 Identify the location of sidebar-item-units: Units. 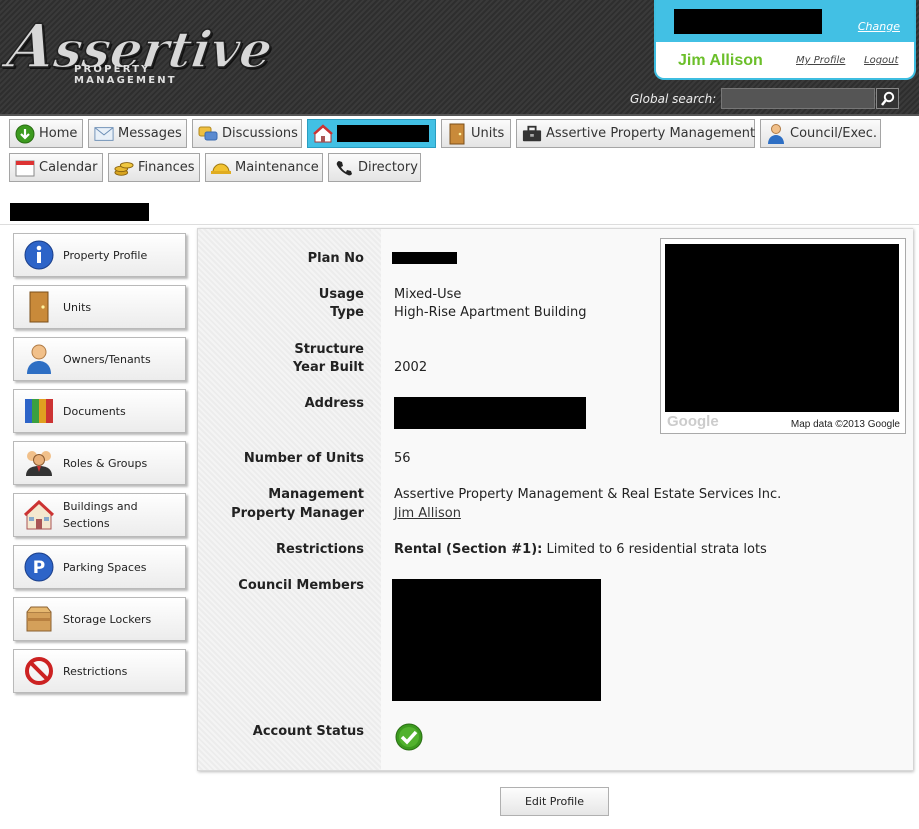
(99, 307).